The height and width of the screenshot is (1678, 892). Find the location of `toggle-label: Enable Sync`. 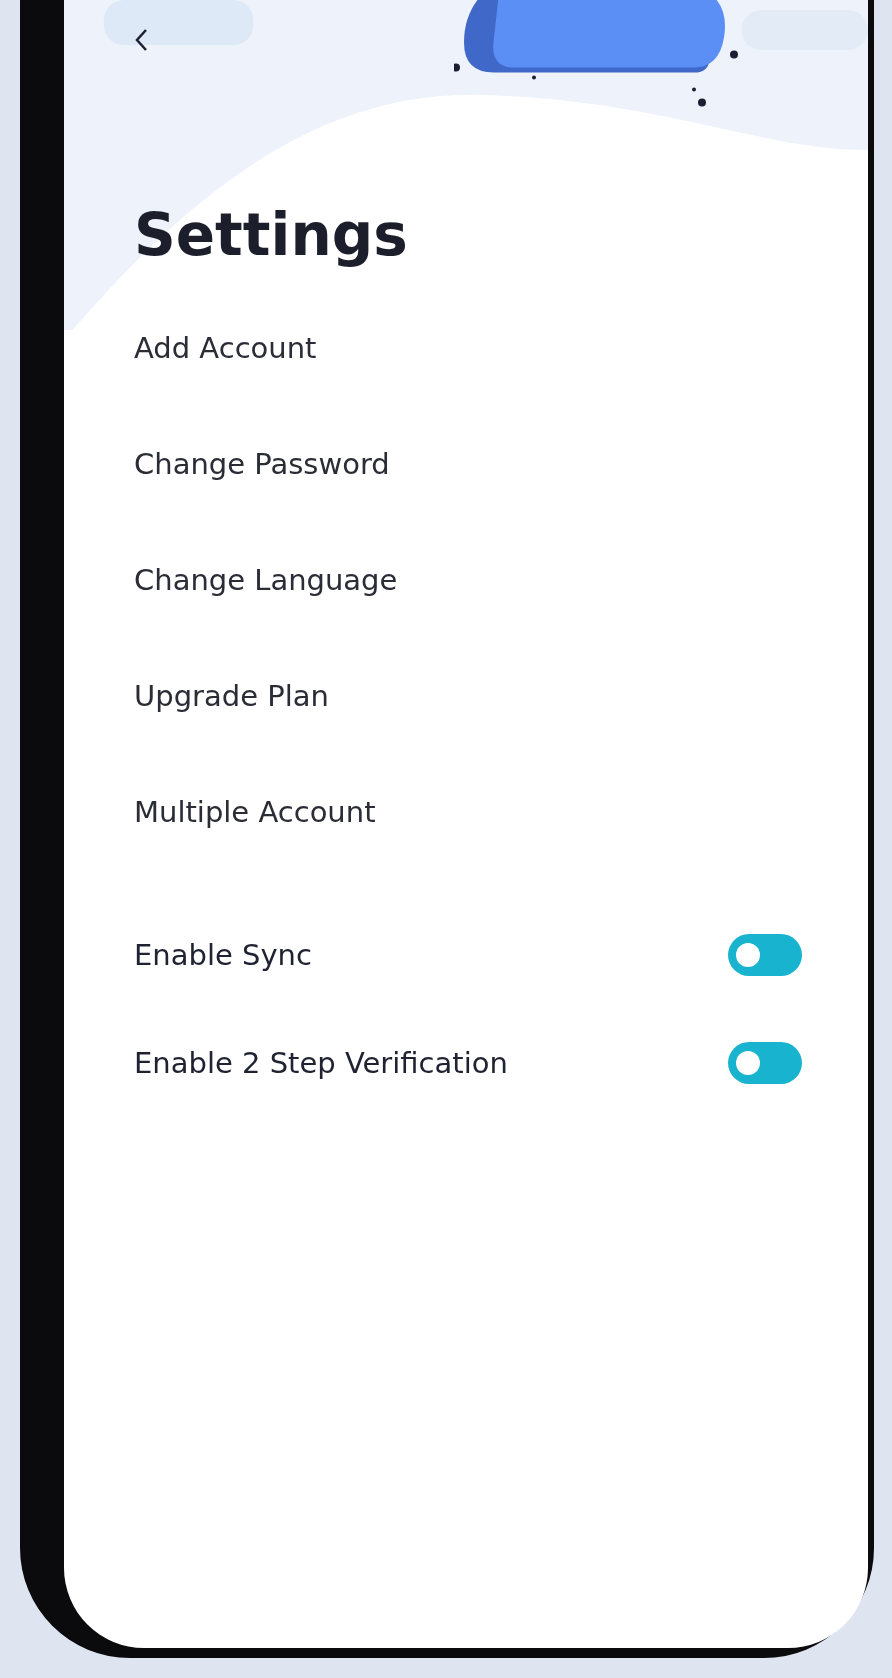

toggle-label: Enable Sync is located at coordinates (223, 955).